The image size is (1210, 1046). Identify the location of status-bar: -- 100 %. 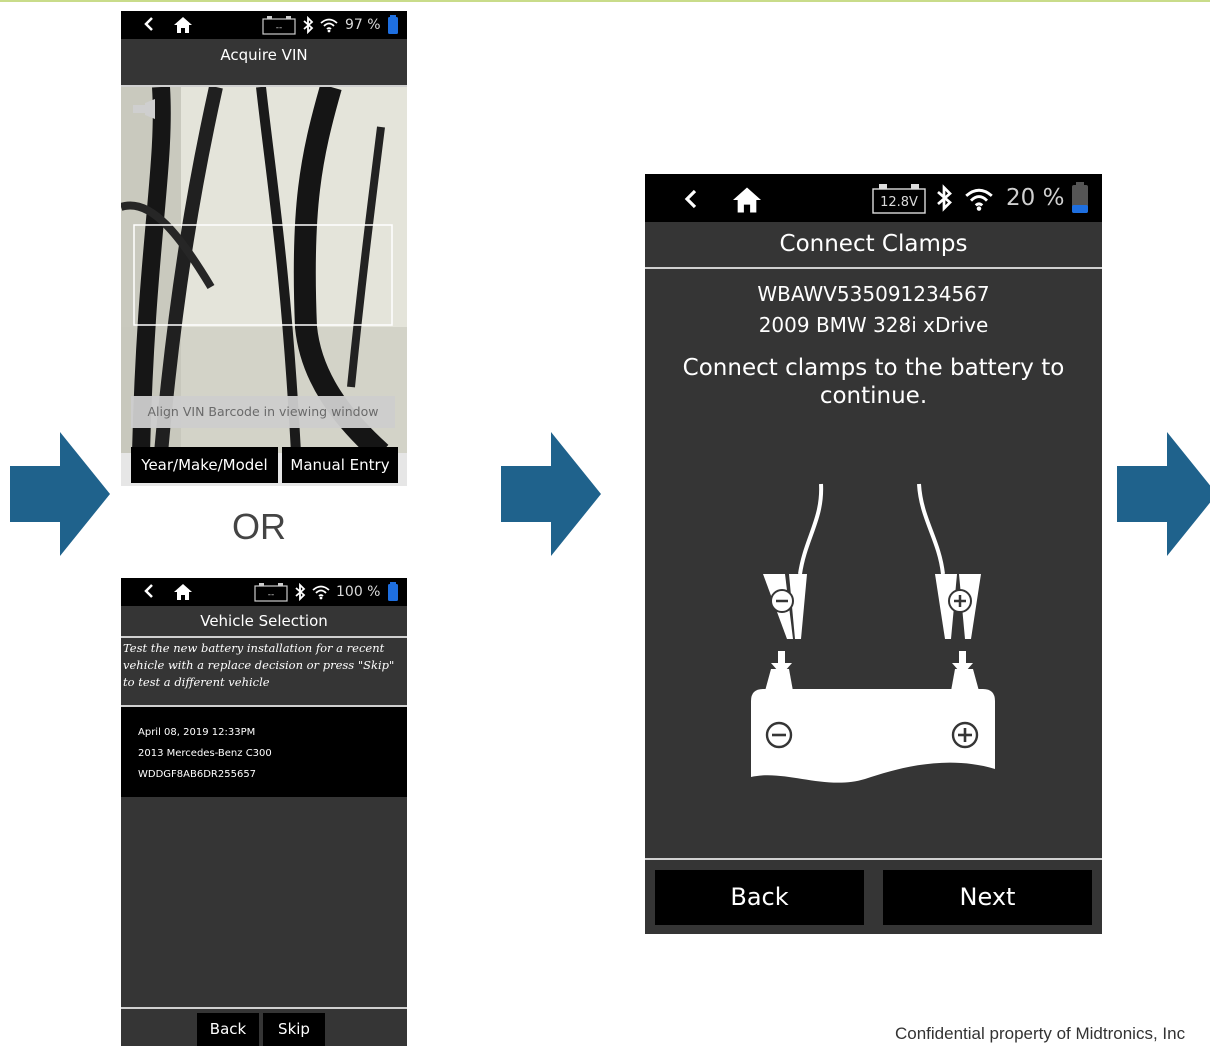
(264, 592).